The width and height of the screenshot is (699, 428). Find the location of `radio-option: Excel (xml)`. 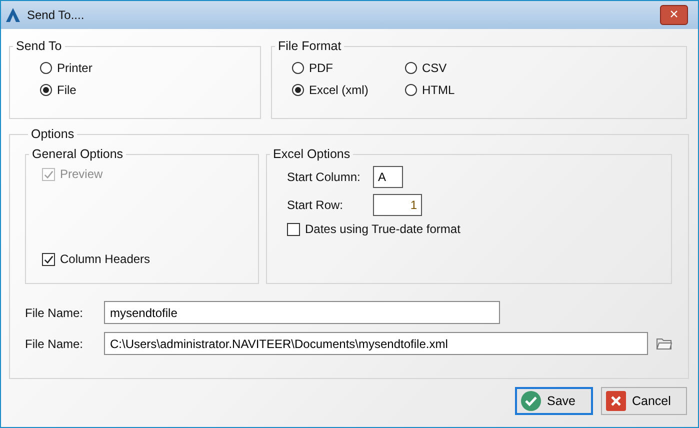

radio-option: Excel (xml) is located at coordinates (348, 90).